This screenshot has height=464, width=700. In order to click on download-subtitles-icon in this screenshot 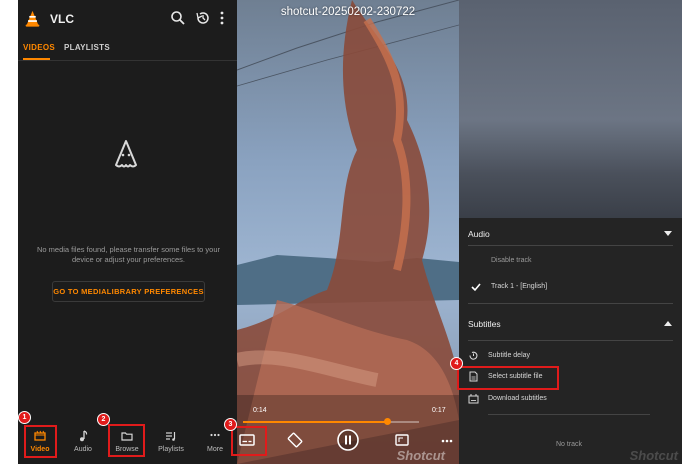, I will do `click(473, 399)`.